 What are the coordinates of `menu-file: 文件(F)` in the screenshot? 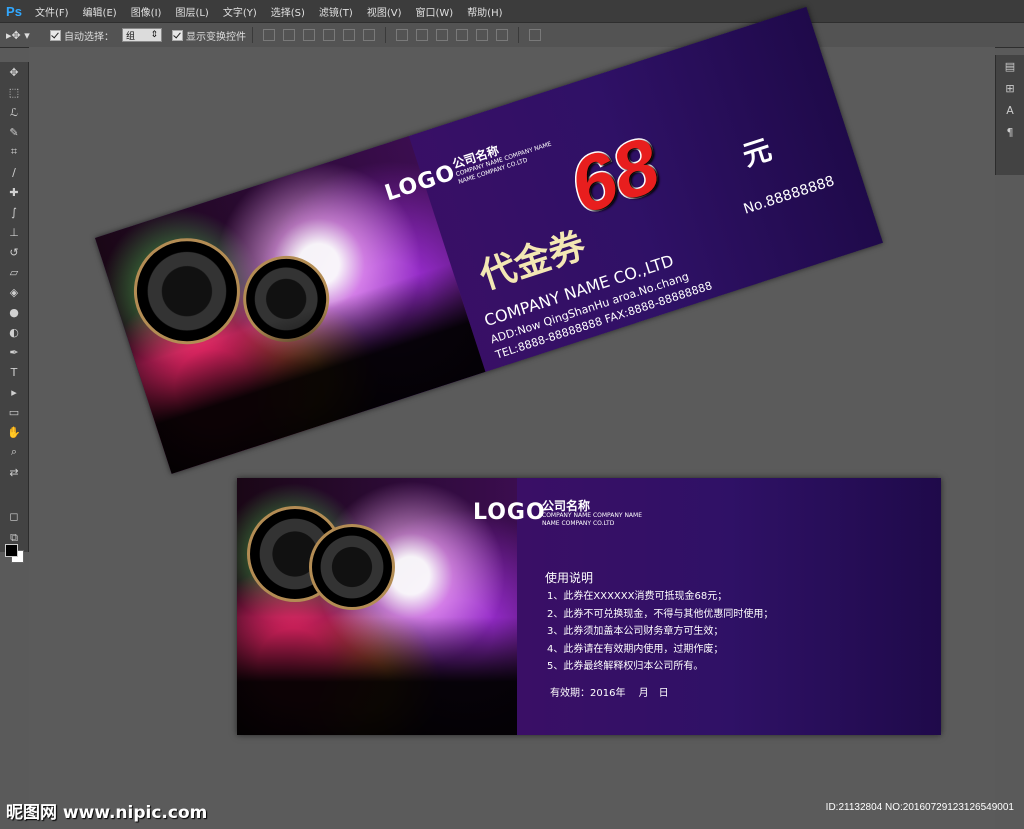 It's located at (52, 11).